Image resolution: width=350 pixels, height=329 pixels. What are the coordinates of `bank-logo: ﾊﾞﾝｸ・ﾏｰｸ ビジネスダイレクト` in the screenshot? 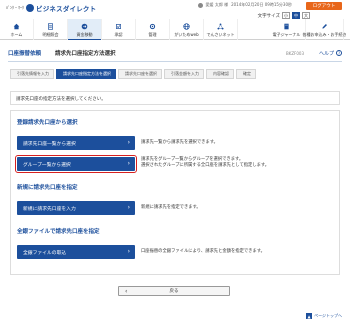 It's located at (51, 8).